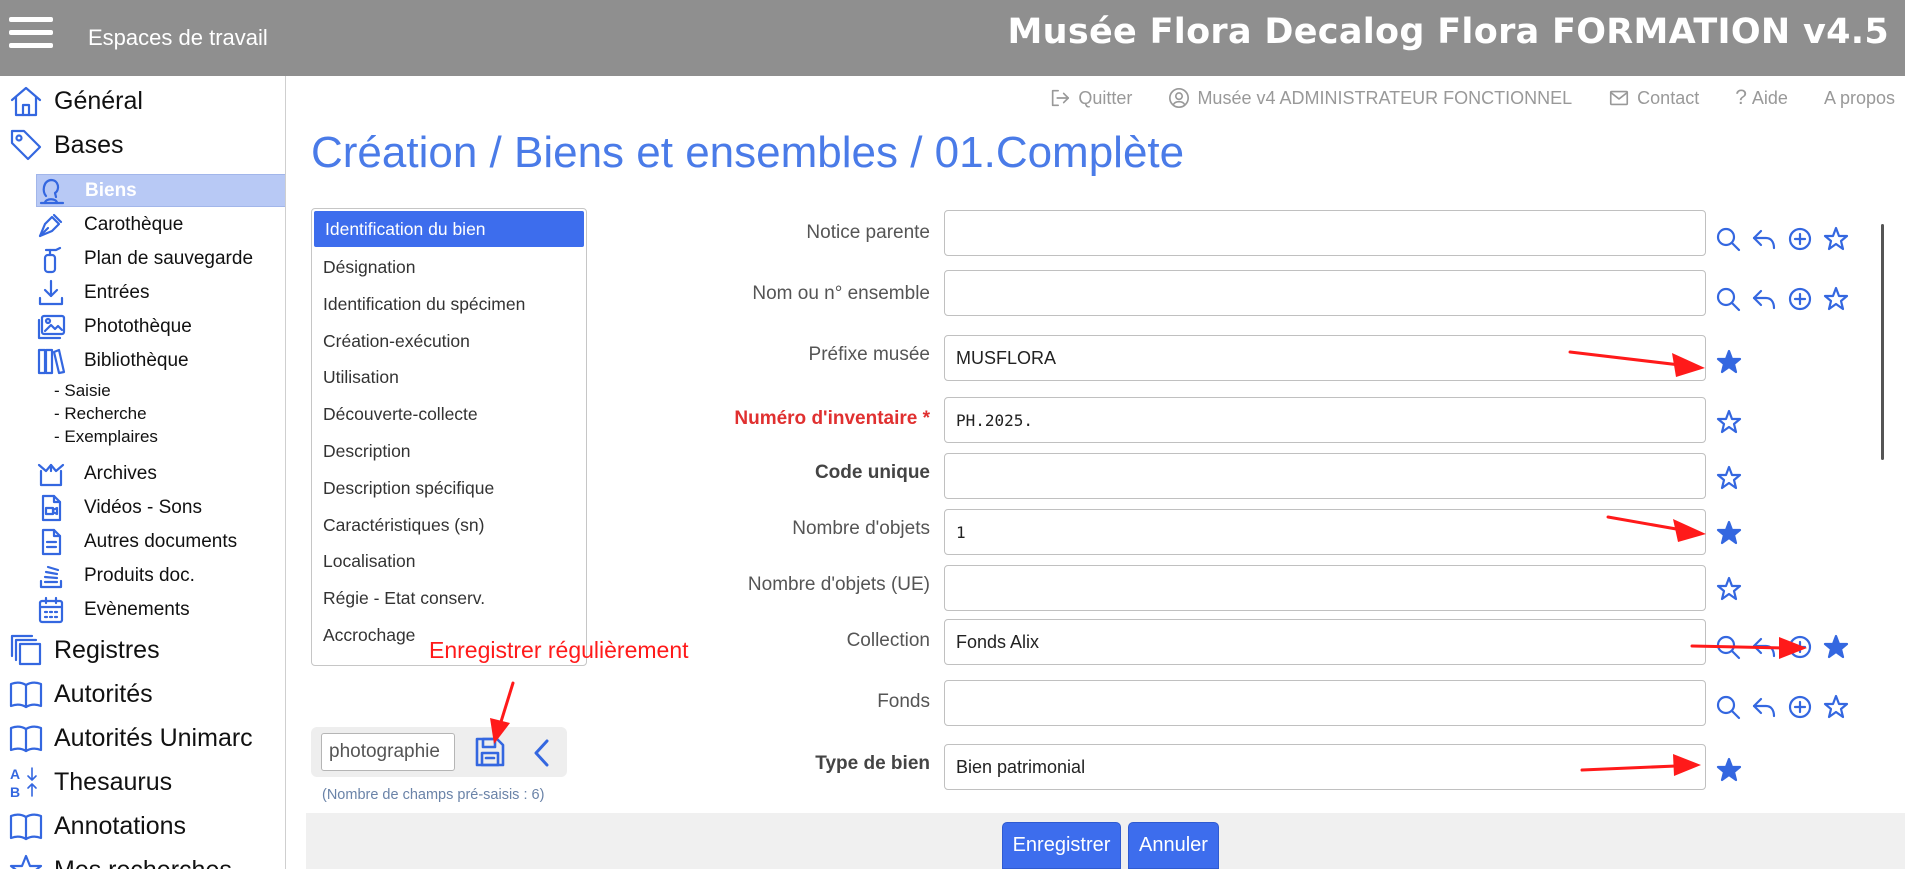 Image resolution: width=1905 pixels, height=869 pixels. What do you see at coordinates (388, 752) in the screenshot?
I see `preset-name-input` at bounding box center [388, 752].